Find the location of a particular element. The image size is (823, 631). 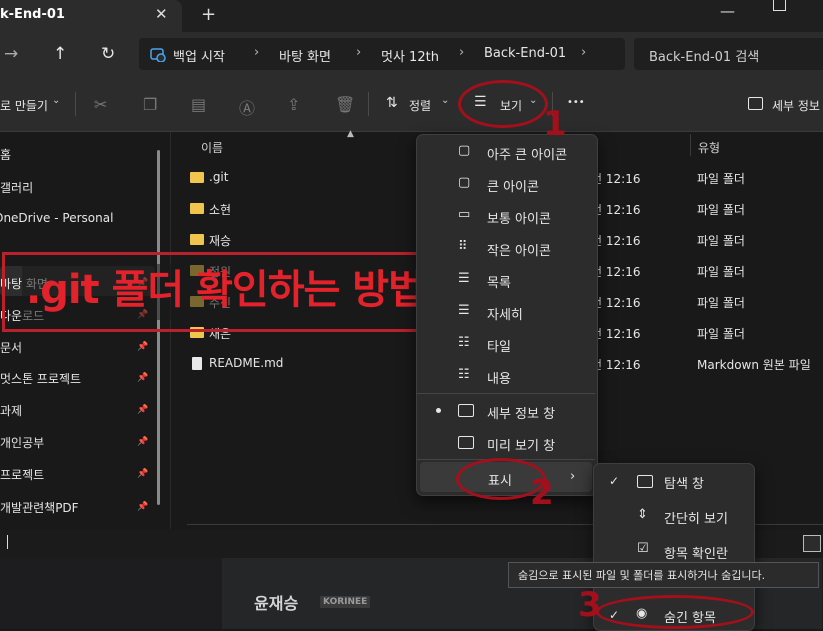

menu-item-list: 목록 is located at coordinates (499, 281).